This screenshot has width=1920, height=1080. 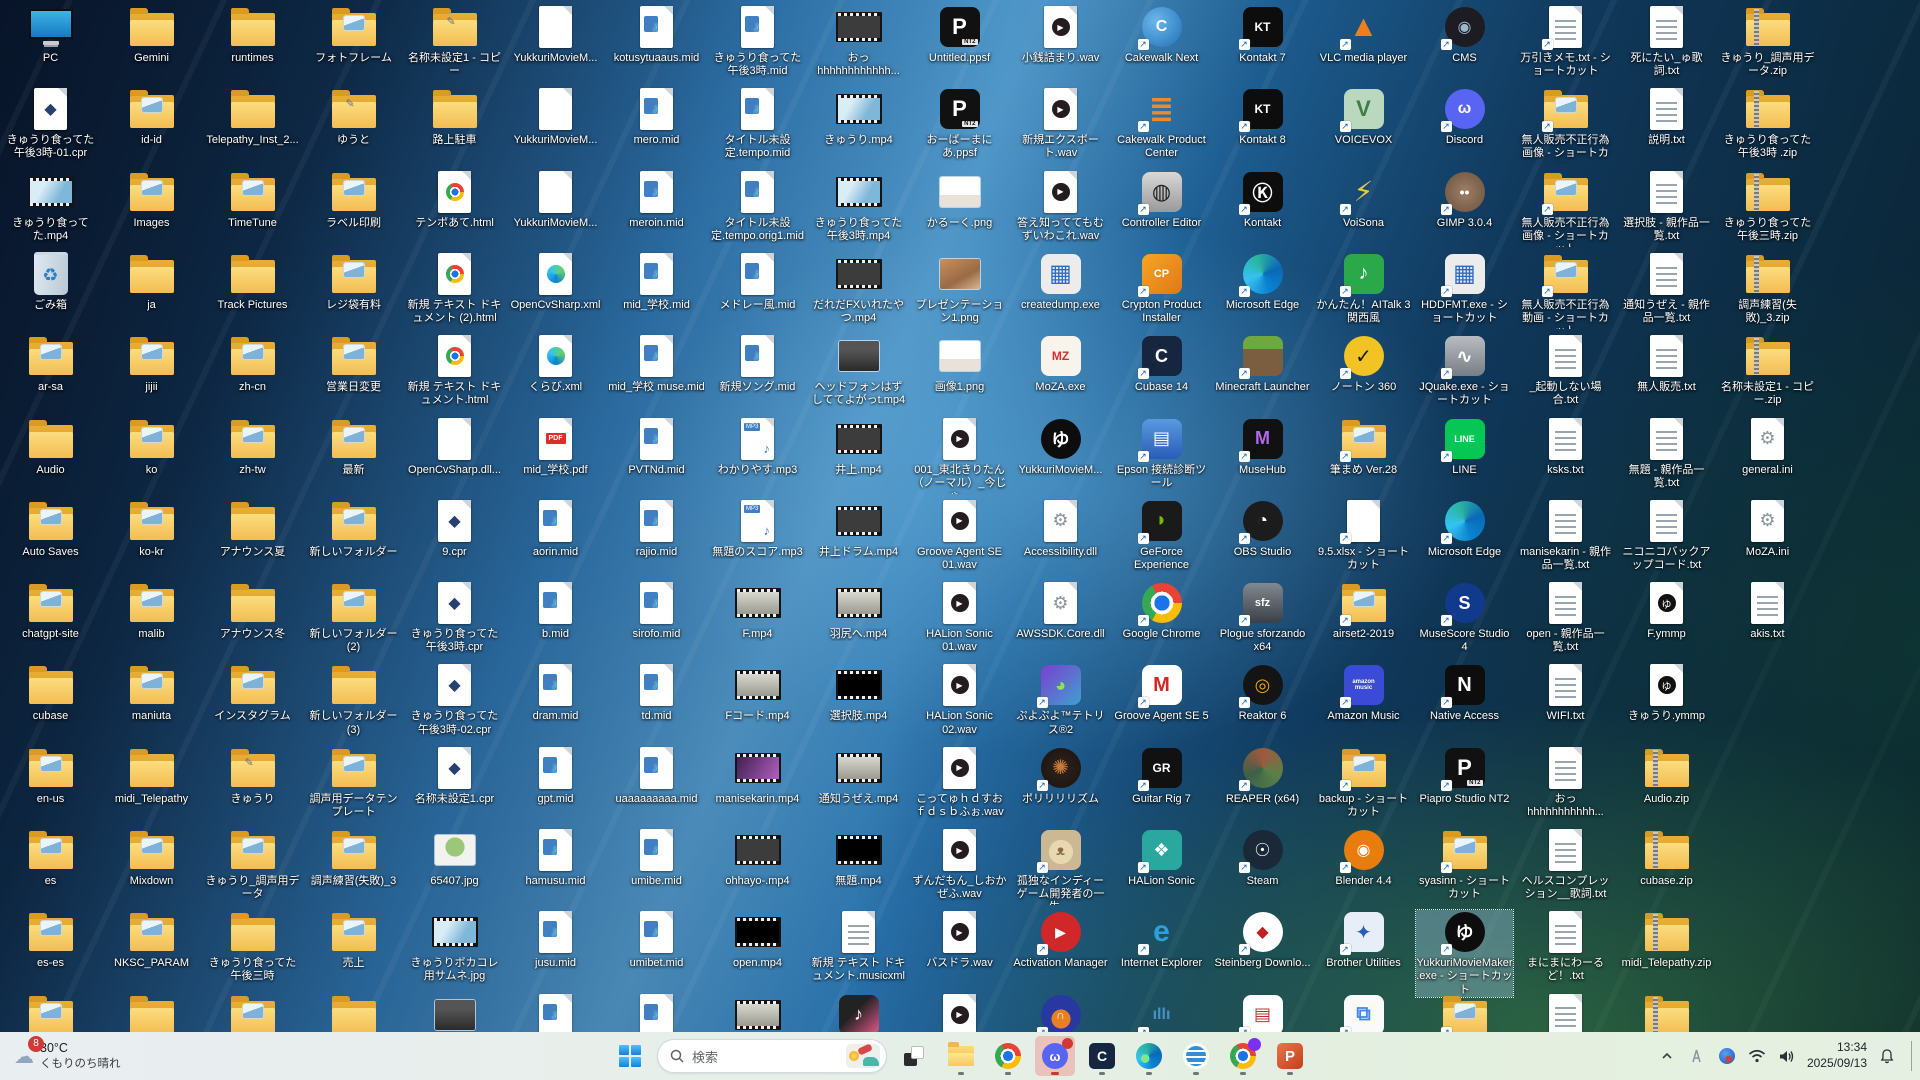 I want to click on desktop-icon: runtimes, so click(x=252, y=35).